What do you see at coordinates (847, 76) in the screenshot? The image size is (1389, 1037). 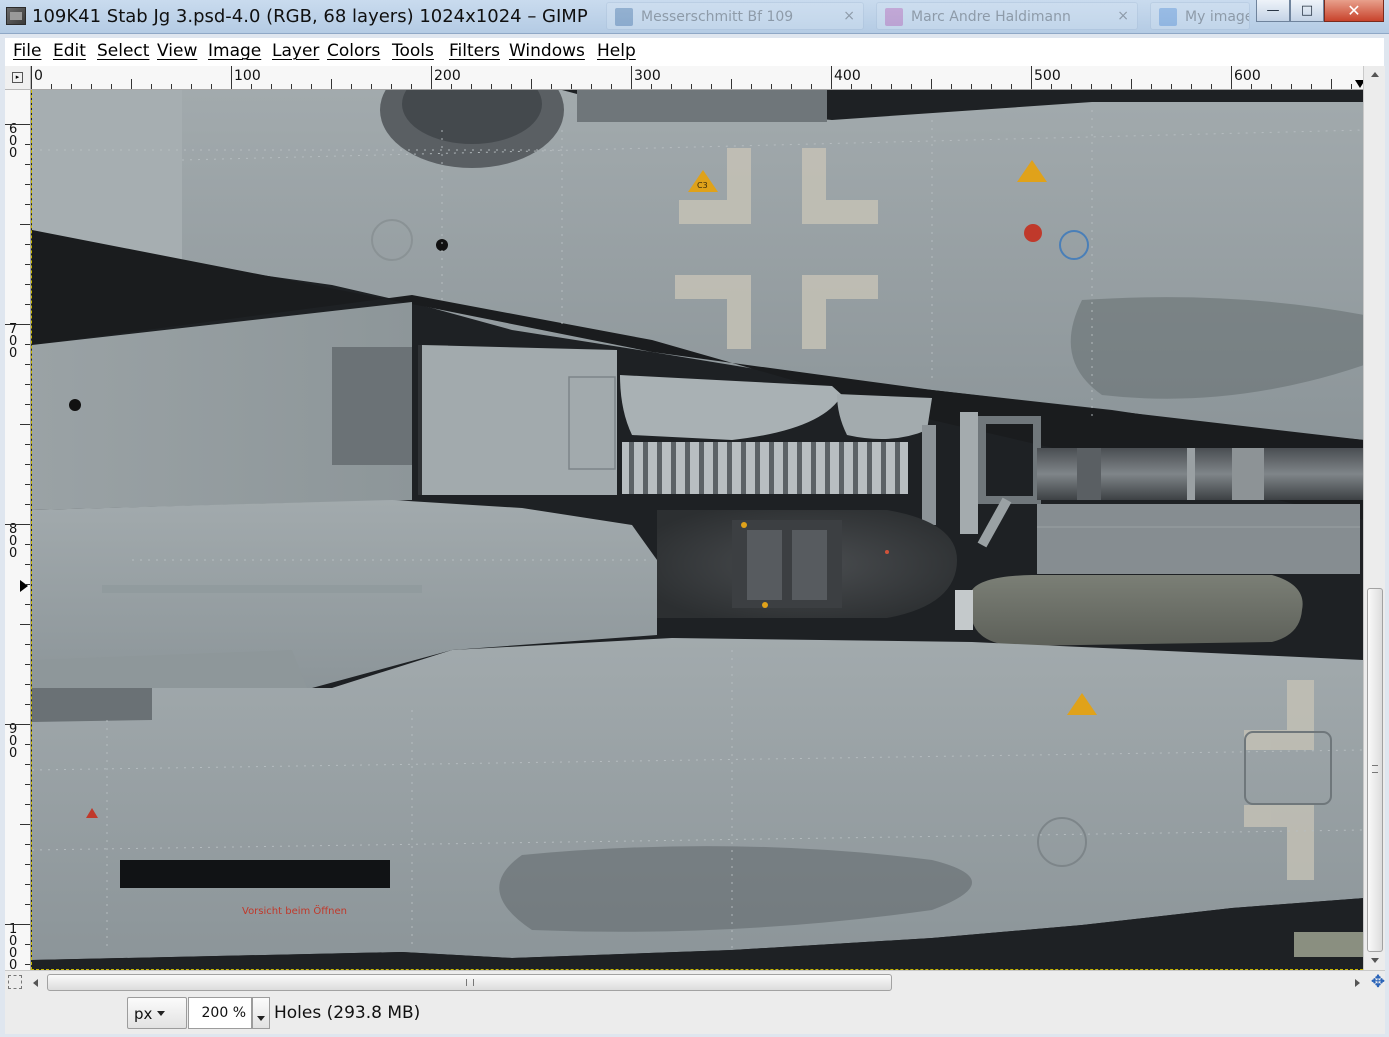 I see `ruler-label: 400` at bounding box center [847, 76].